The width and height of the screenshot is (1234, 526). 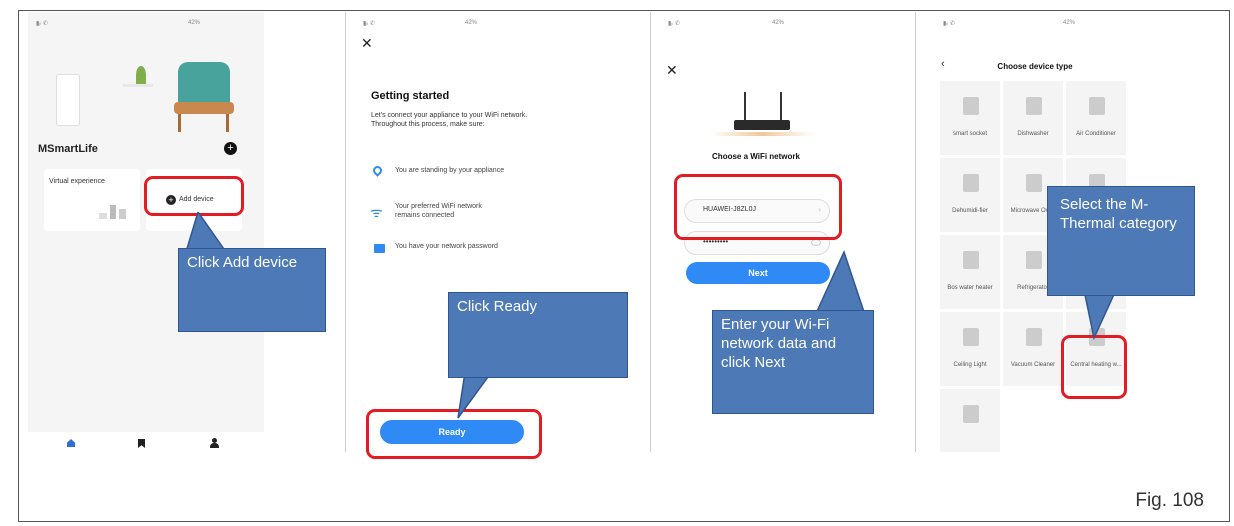 What do you see at coordinates (92, 200) in the screenshot?
I see `virtual-experience-card: Virtual experience` at bounding box center [92, 200].